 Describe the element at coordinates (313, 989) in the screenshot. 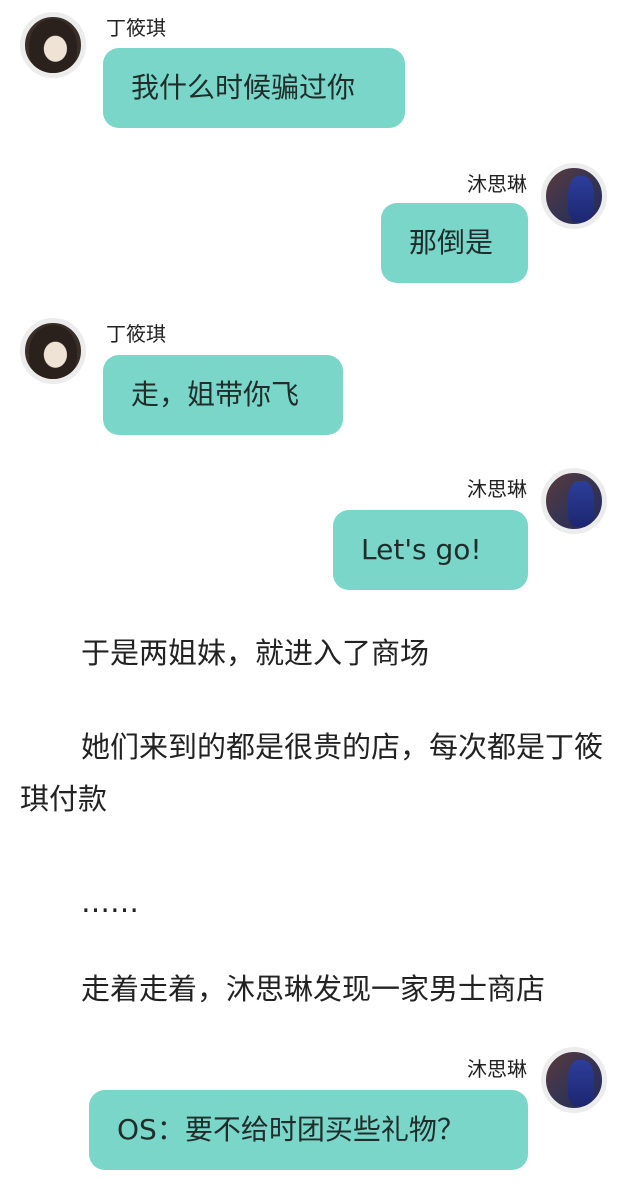

I see `narration-paragraph: 走着走着，沐思琳发现一家男士商店` at that location.